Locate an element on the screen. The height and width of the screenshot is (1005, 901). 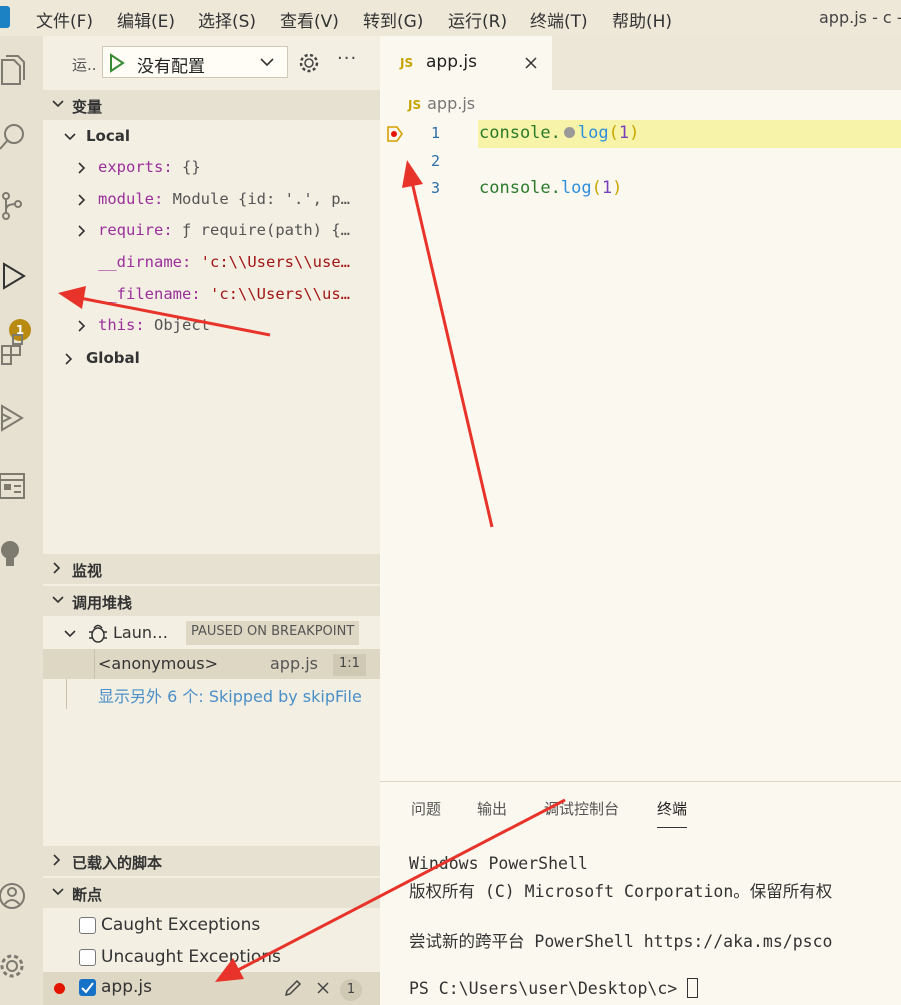
breakpoint-file-row: app.js 1 is located at coordinates (211, 988).